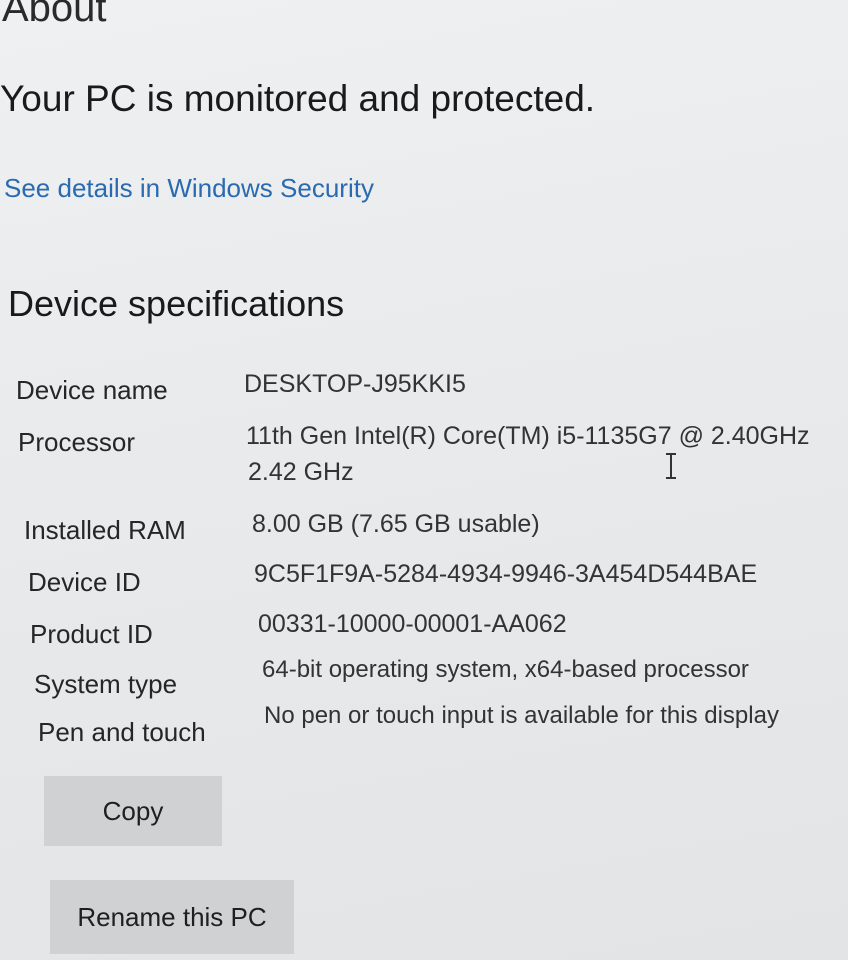 The height and width of the screenshot is (960, 848). Describe the element at coordinates (92, 390) in the screenshot. I see `spec-label: Device name` at that location.